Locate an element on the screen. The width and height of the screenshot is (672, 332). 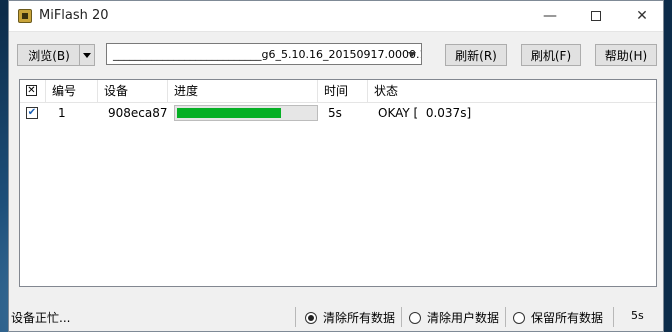
column-header-time: 时间 is located at coordinates (343, 91).